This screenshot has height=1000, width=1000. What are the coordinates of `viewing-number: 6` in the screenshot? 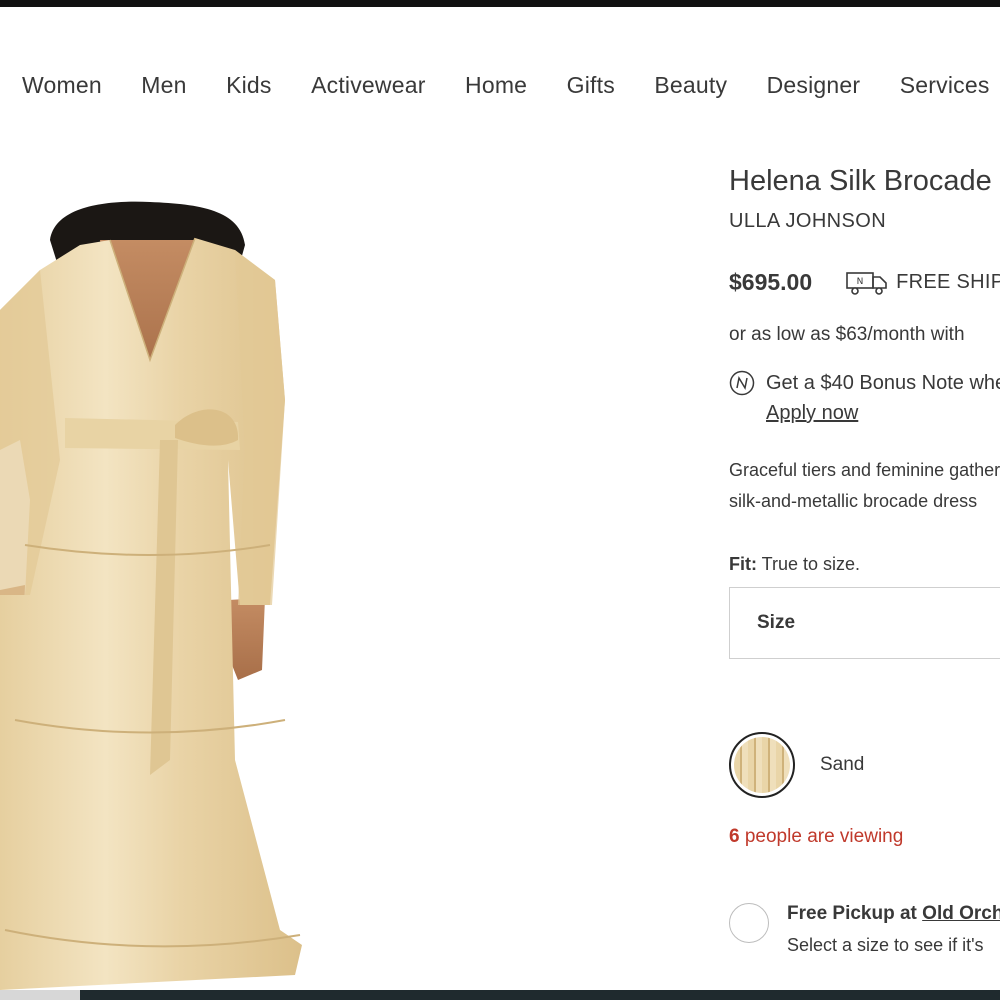 It's located at (734, 836).